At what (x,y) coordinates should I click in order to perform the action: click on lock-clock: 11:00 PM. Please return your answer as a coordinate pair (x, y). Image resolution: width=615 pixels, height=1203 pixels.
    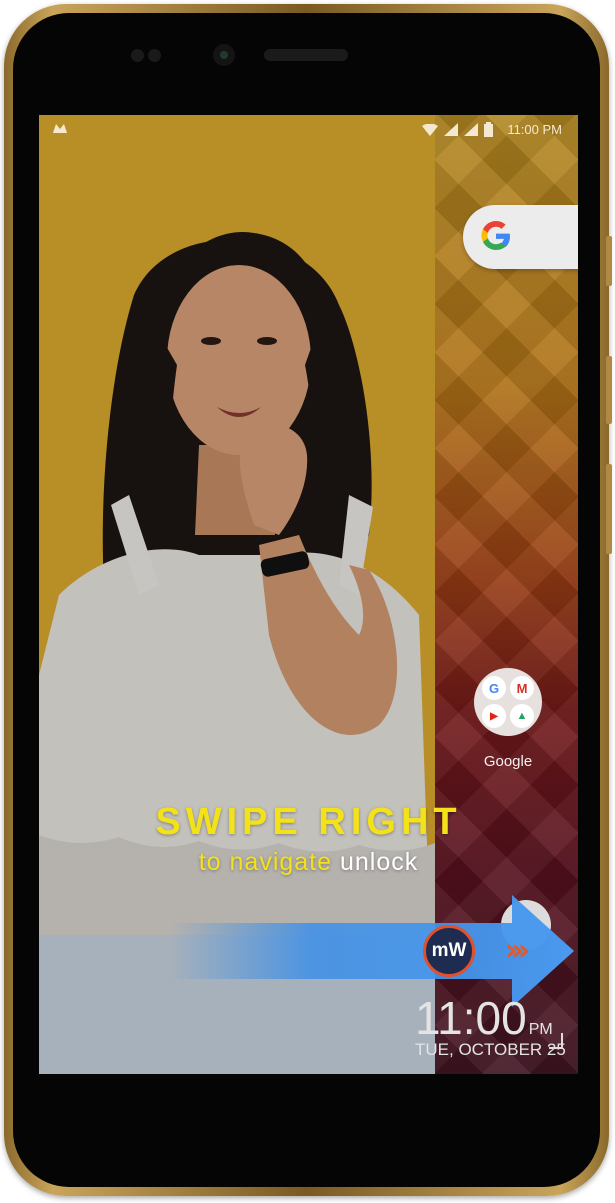
    Looking at the image, I should click on (484, 1018).